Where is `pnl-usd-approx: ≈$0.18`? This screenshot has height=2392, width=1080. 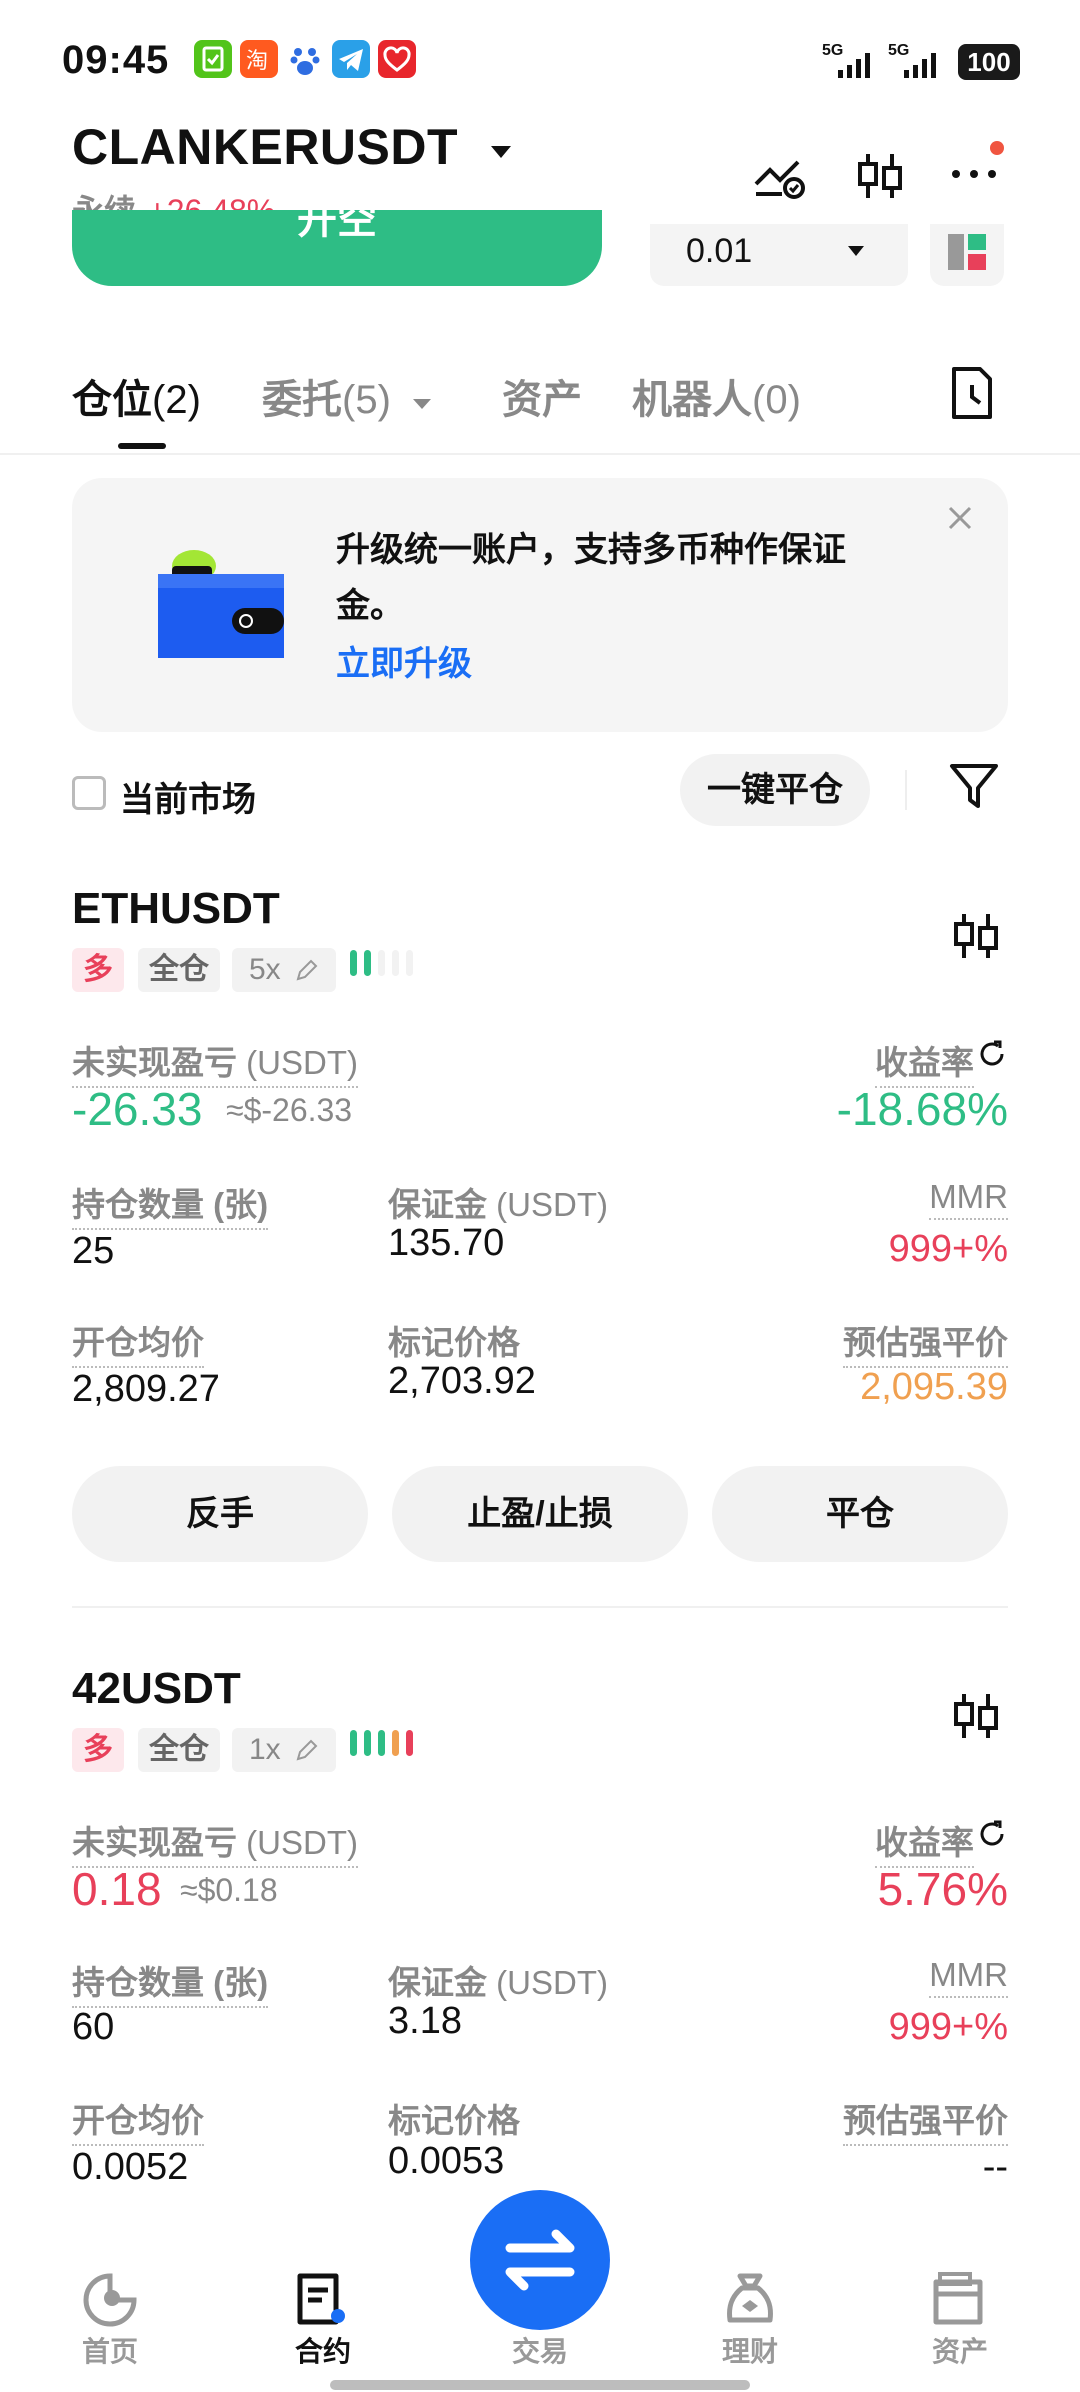 pnl-usd-approx: ≈$0.18 is located at coordinates (229, 1890).